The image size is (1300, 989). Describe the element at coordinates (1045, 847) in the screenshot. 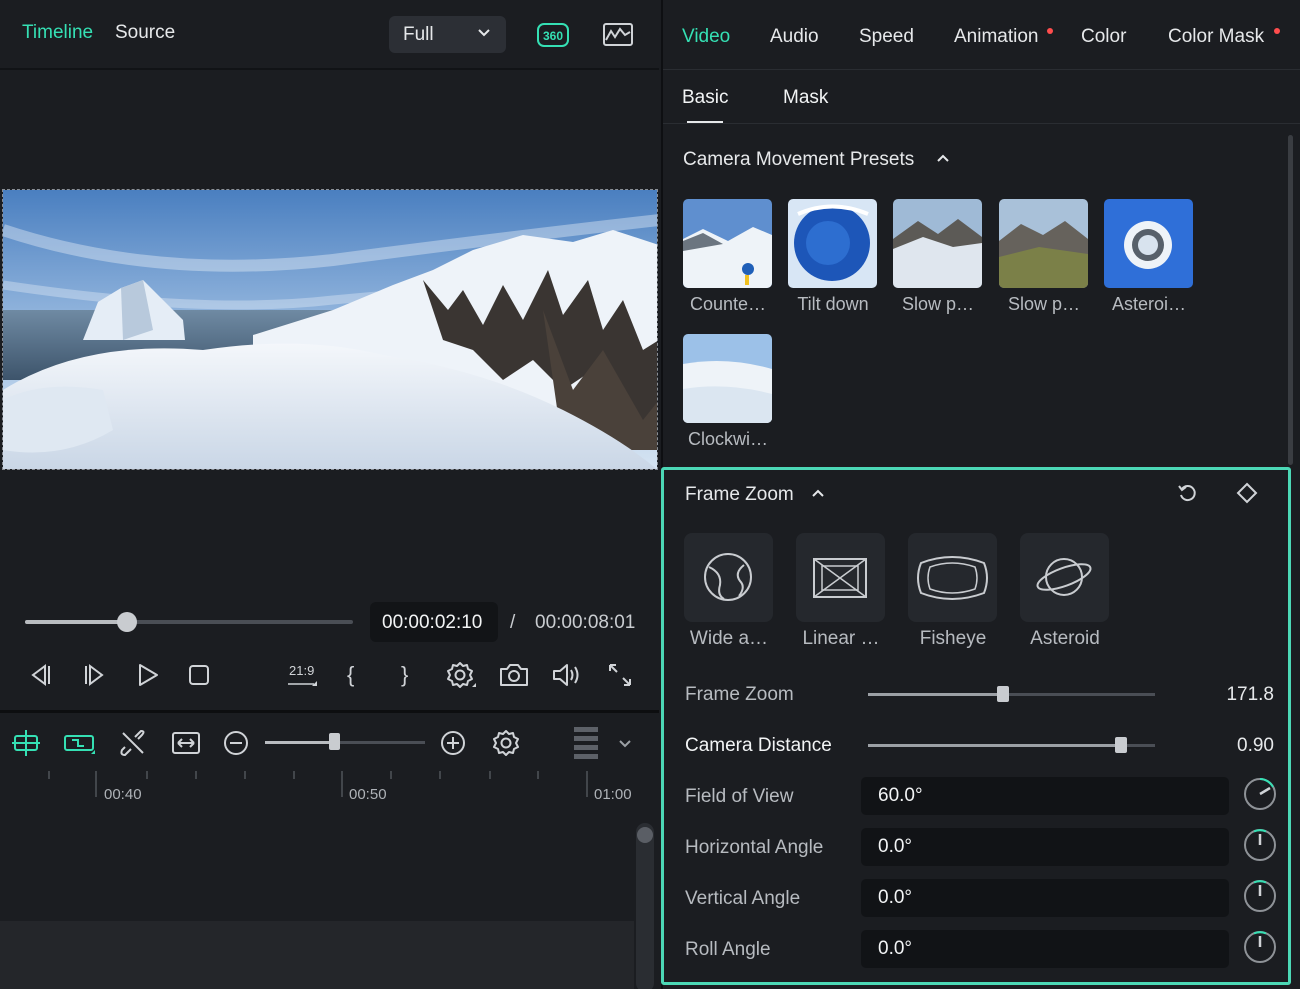

I see `horizontal-angle-input: 0.0°` at that location.